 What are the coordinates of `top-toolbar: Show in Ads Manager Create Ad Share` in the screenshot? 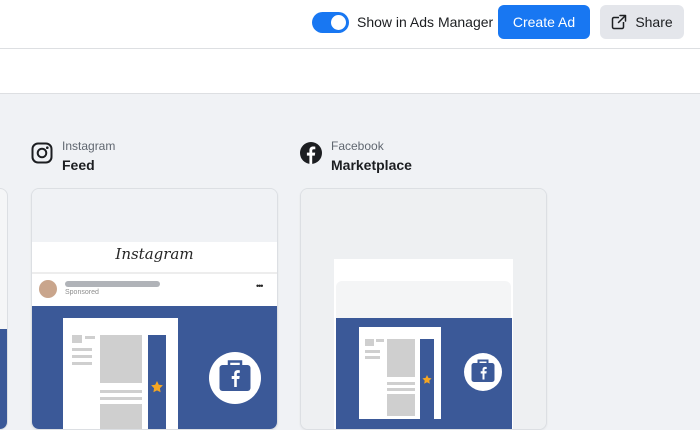 It's located at (350, 24).